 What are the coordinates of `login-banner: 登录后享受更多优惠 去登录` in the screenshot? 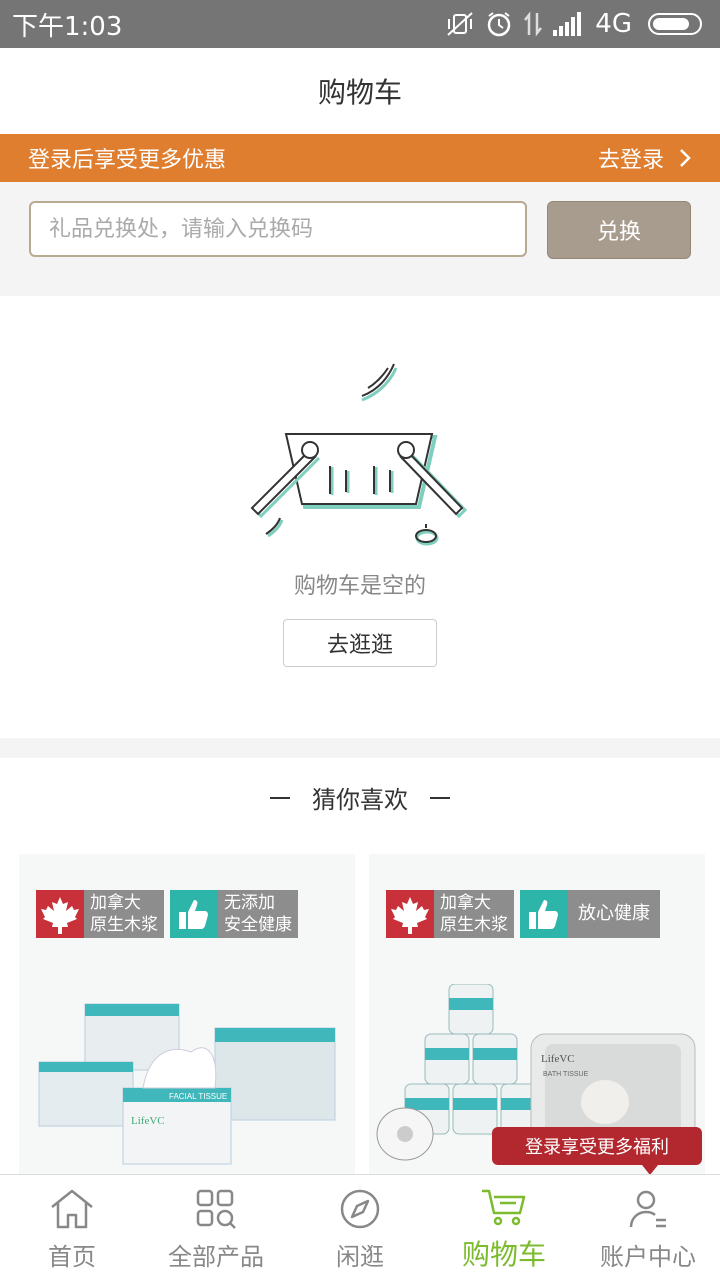 It's located at (360, 158).